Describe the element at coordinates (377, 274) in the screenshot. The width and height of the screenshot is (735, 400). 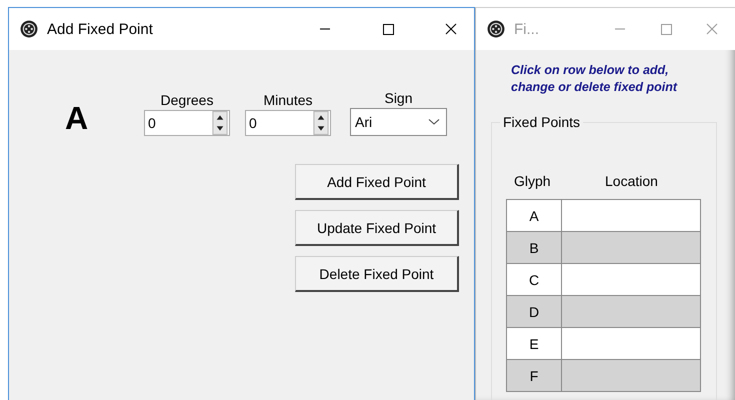
I see `action-button: Delete Fixed Point` at that location.